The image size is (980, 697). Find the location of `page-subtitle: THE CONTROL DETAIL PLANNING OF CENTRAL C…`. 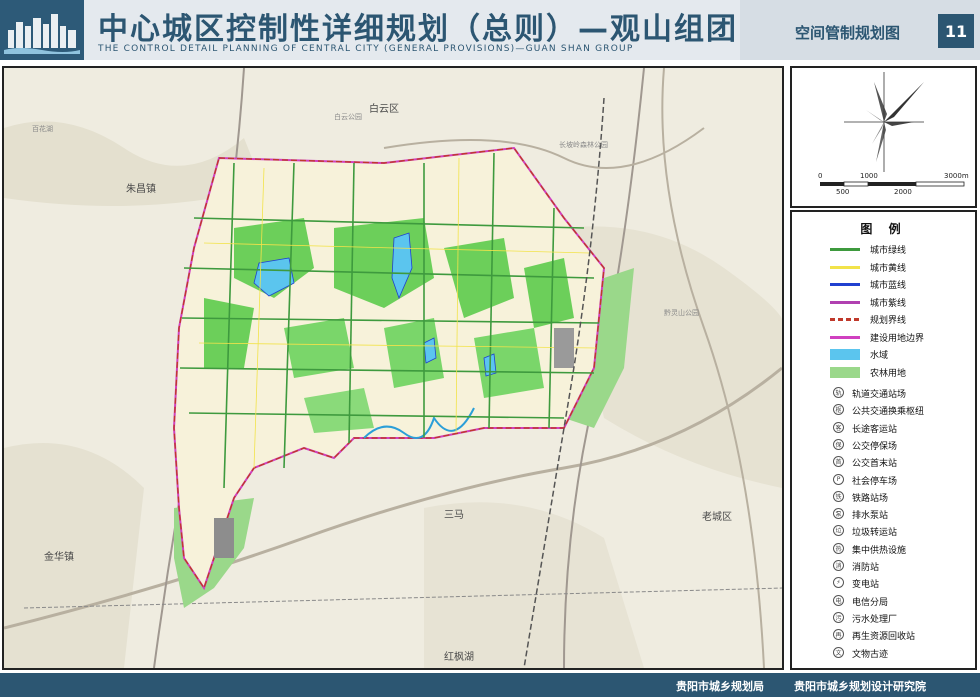

page-subtitle: THE CONTROL DETAIL PLANNING OF CENTRAL C… is located at coordinates (366, 49).